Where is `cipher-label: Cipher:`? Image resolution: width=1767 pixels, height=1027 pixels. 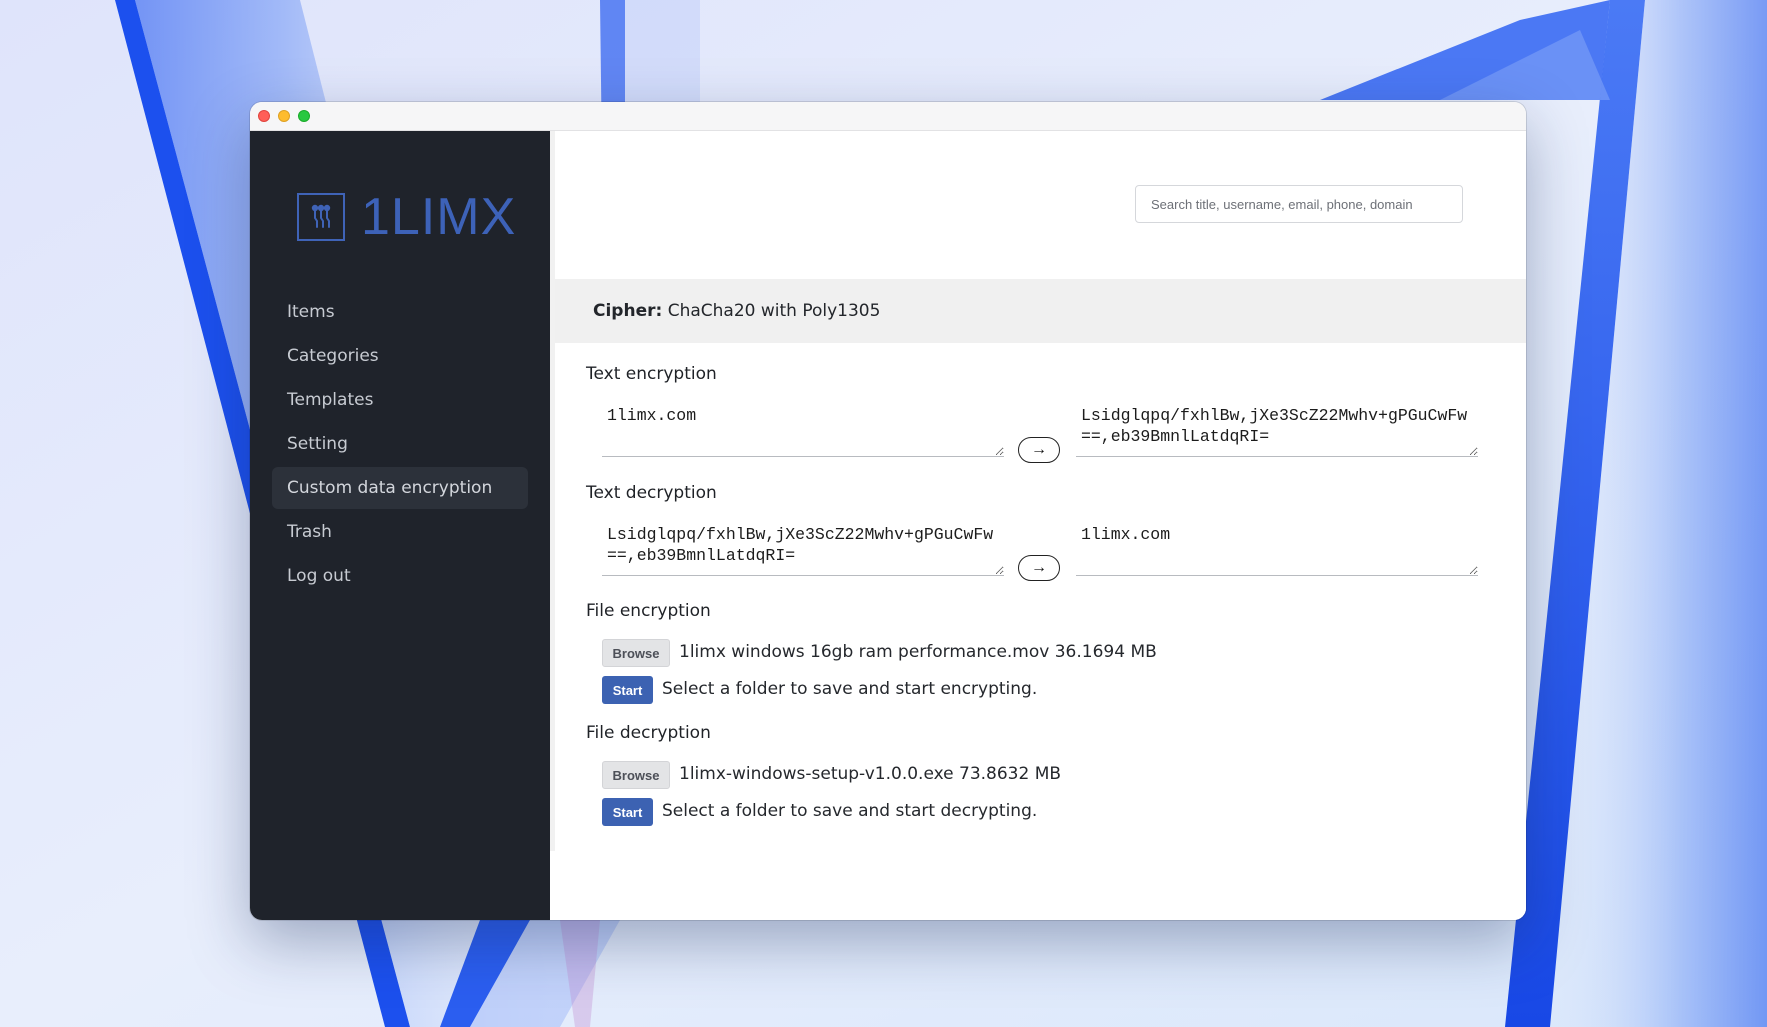
cipher-label: Cipher: is located at coordinates (628, 311).